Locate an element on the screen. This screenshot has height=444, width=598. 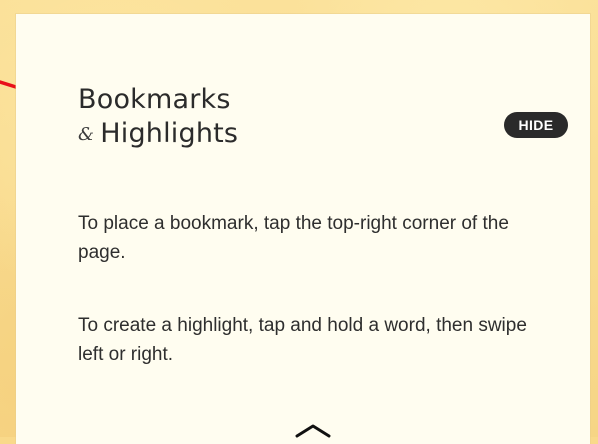
panel-title: Bookmarks & Highlights is located at coordinates (158, 116).